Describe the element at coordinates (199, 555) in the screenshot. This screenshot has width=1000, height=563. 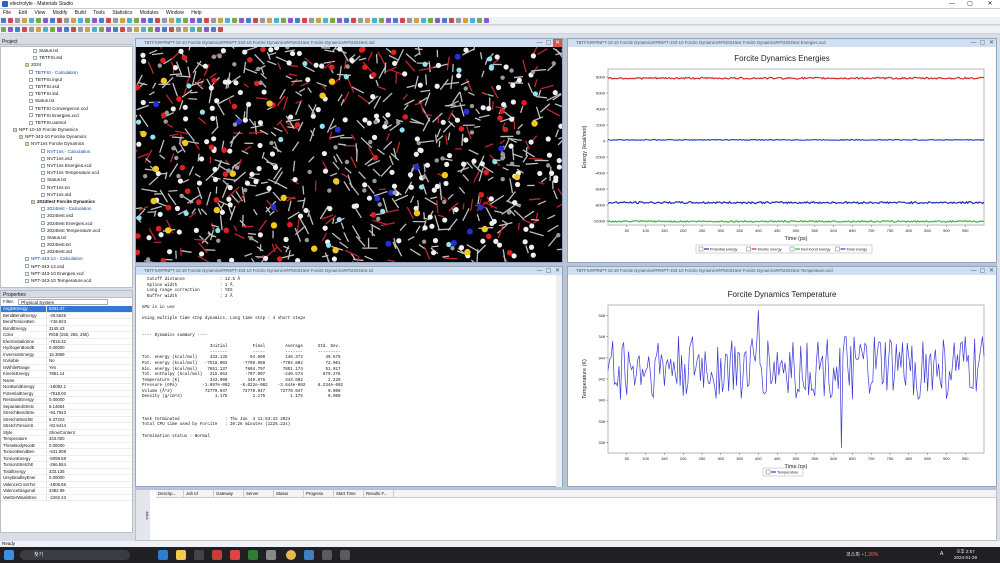
I see `store-icon` at that location.